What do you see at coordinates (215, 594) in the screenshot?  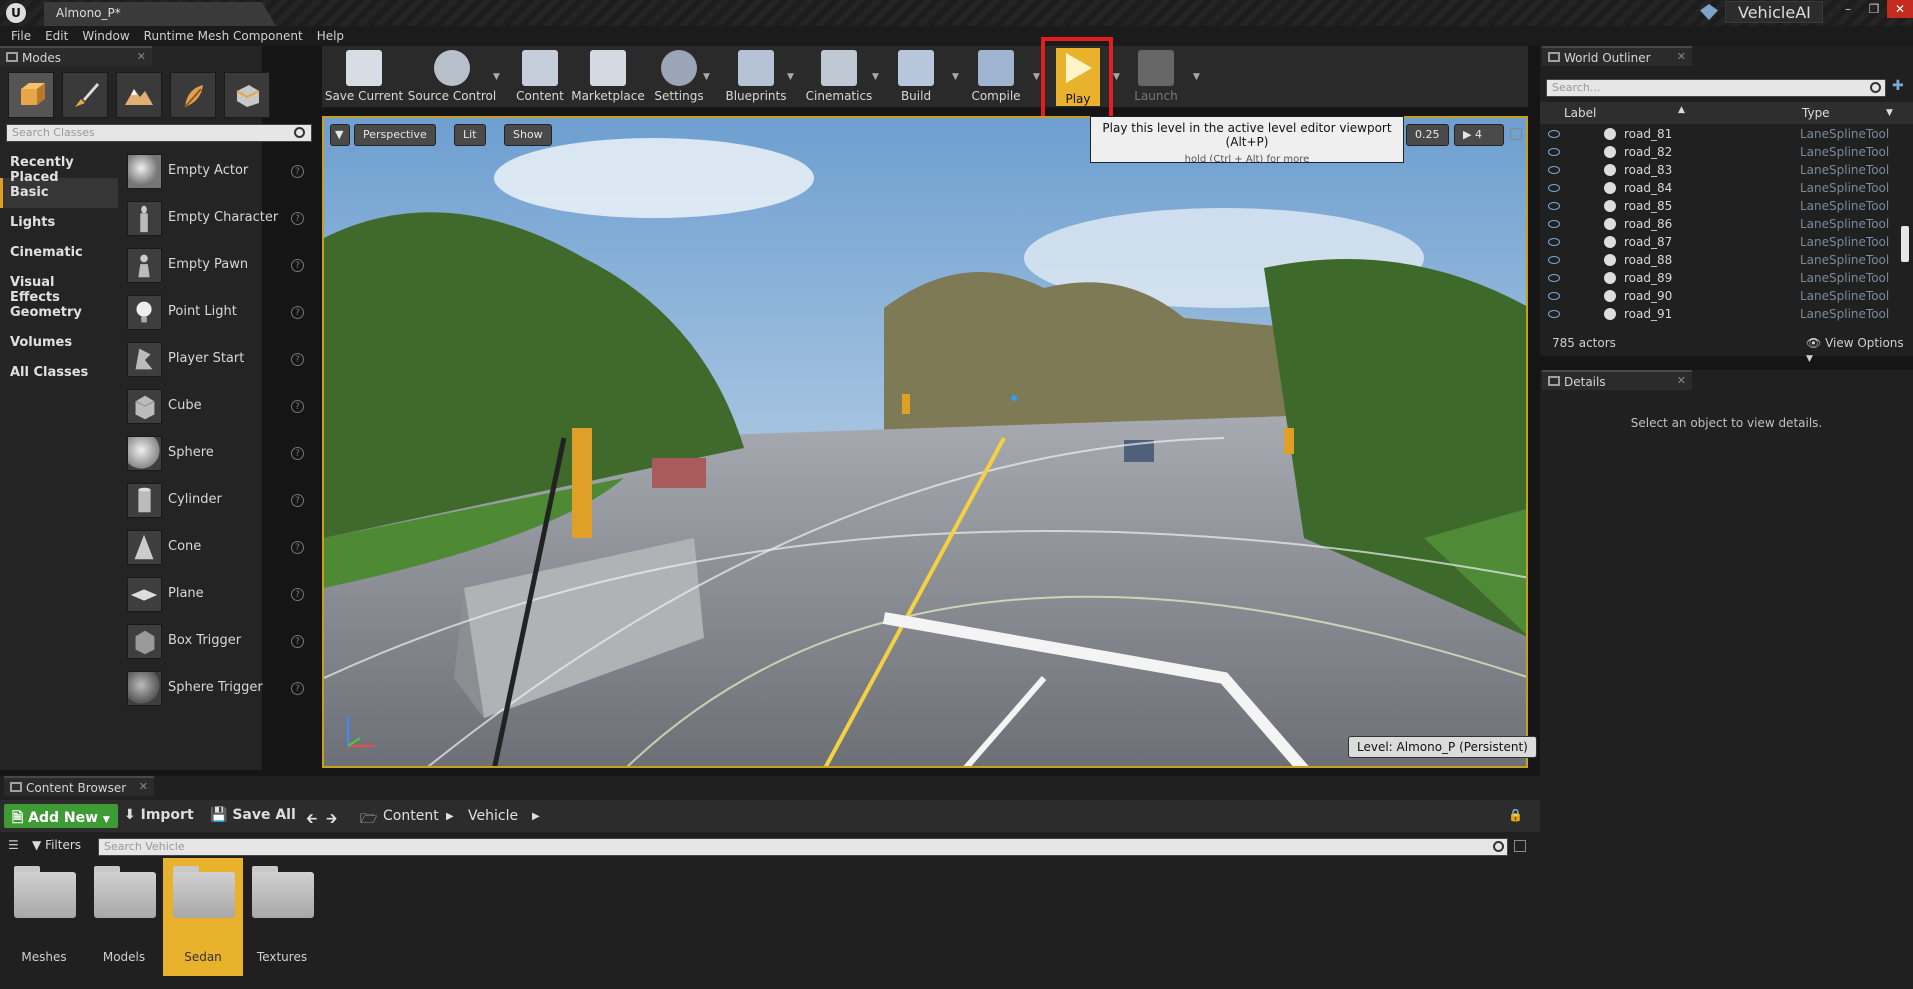 I see `actor-item: Plane?` at bounding box center [215, 594].